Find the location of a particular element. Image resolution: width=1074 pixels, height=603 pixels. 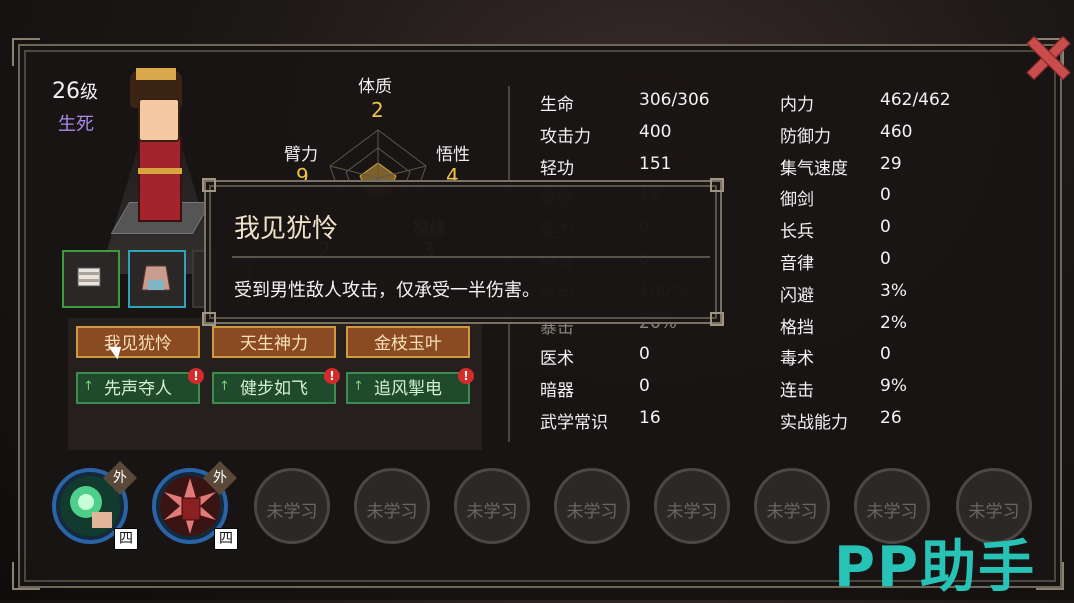

stat-value: 3% is located at coordinates (893, 290).